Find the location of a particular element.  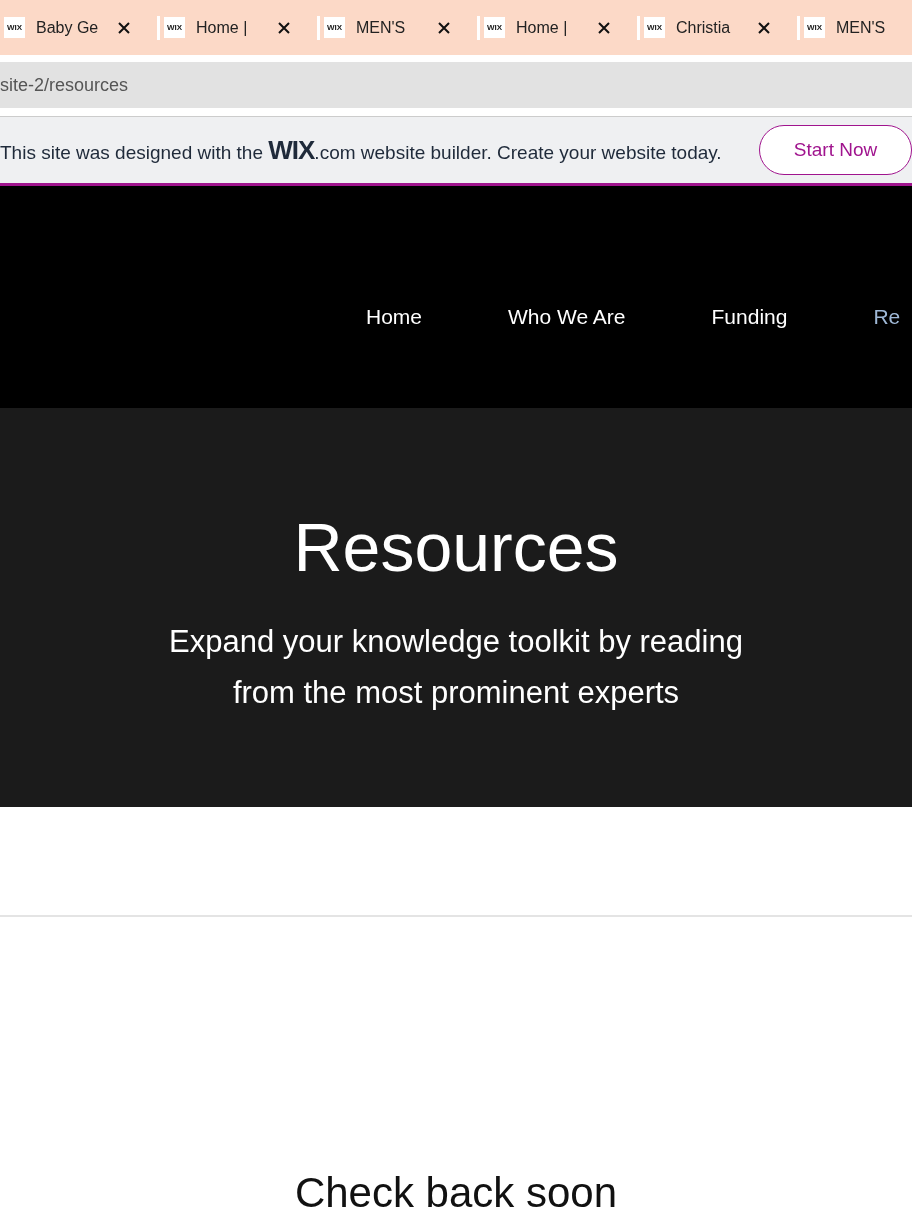

nav-link: Who We Are is located at coordinates (567, 317).